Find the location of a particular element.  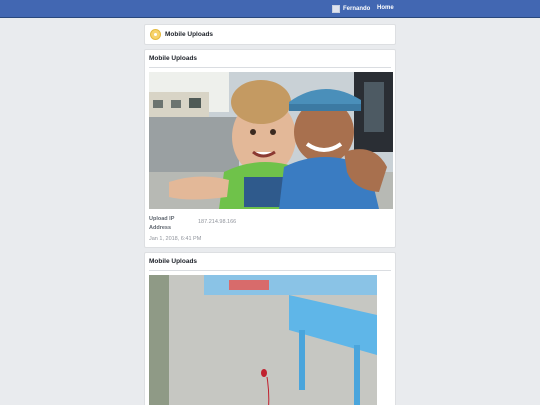

photos-icon is located at coordinates (155, 34).